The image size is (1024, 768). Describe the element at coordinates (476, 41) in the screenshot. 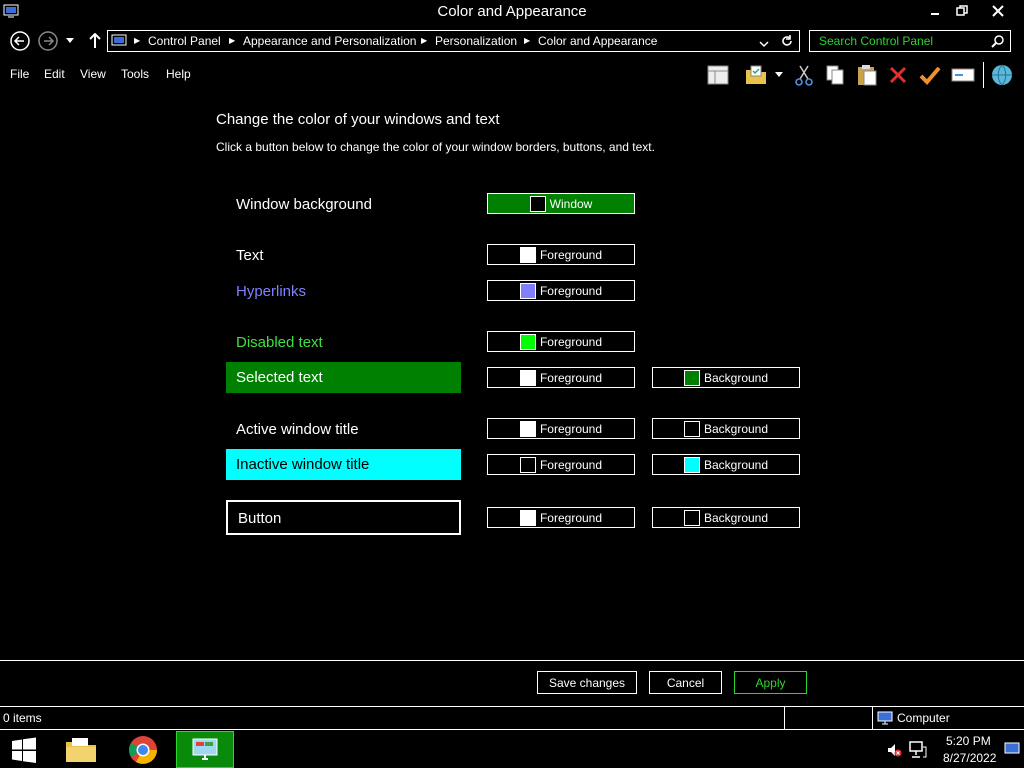

I see `breadcrumb-personalization: Personalization` at that location.